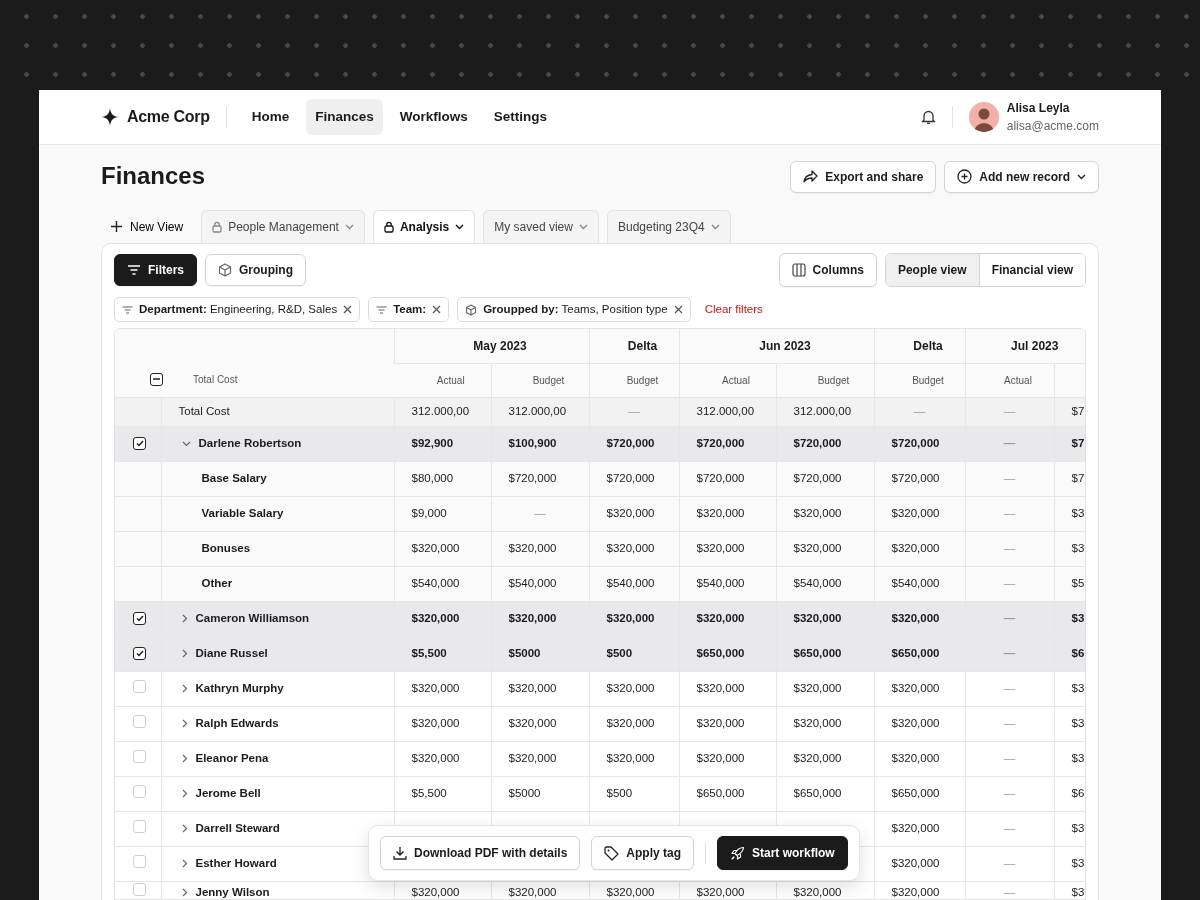 The image size is (1200, 900). I want to click on row-name: Cameron Williamson, so click(252, 619).